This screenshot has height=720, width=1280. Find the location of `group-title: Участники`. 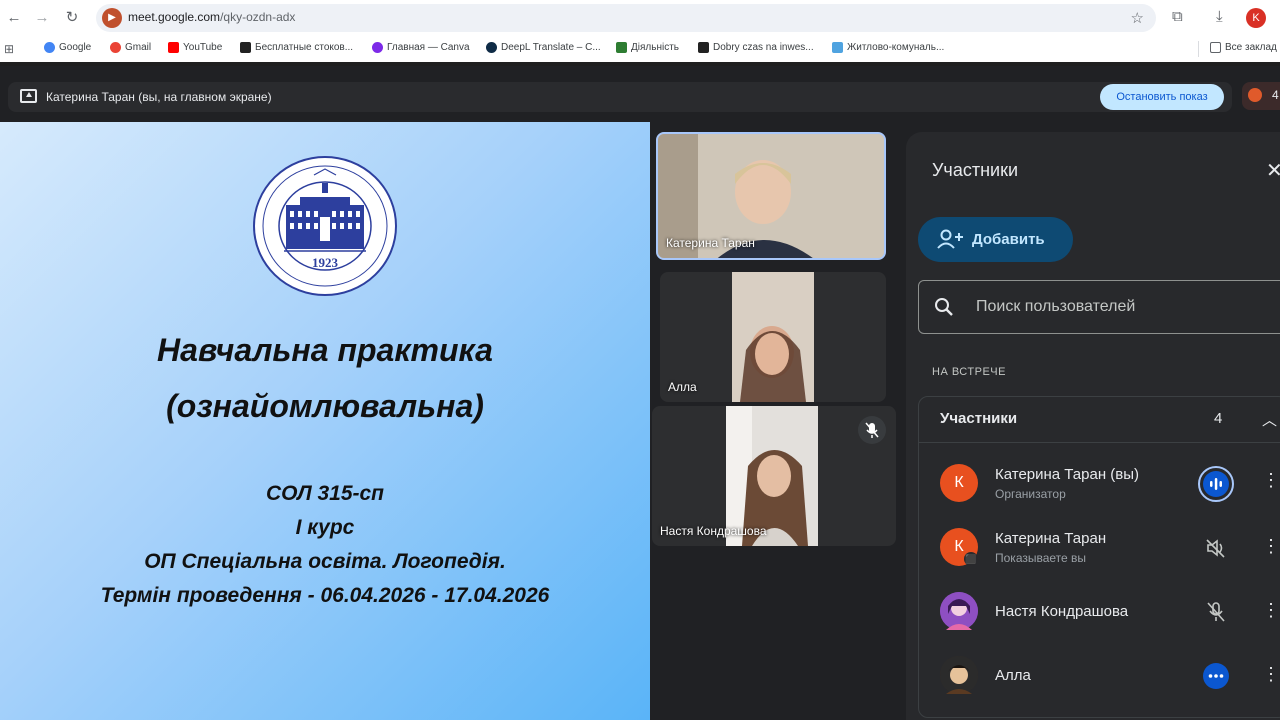

group-title: Участники is located at coordinates (978, 418).